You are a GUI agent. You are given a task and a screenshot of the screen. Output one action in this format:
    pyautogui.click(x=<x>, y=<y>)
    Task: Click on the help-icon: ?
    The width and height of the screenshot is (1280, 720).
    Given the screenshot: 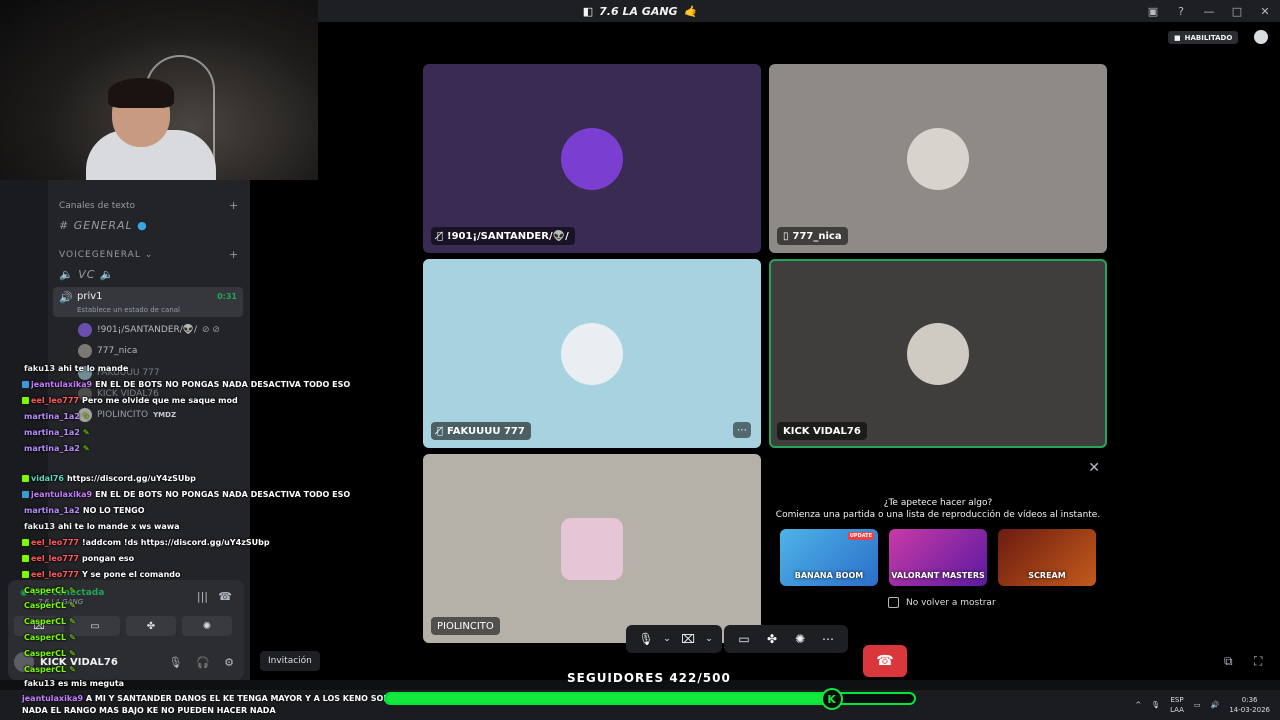 What is the action you would take?
    pyautogui.click(x=1181, y=11)
    